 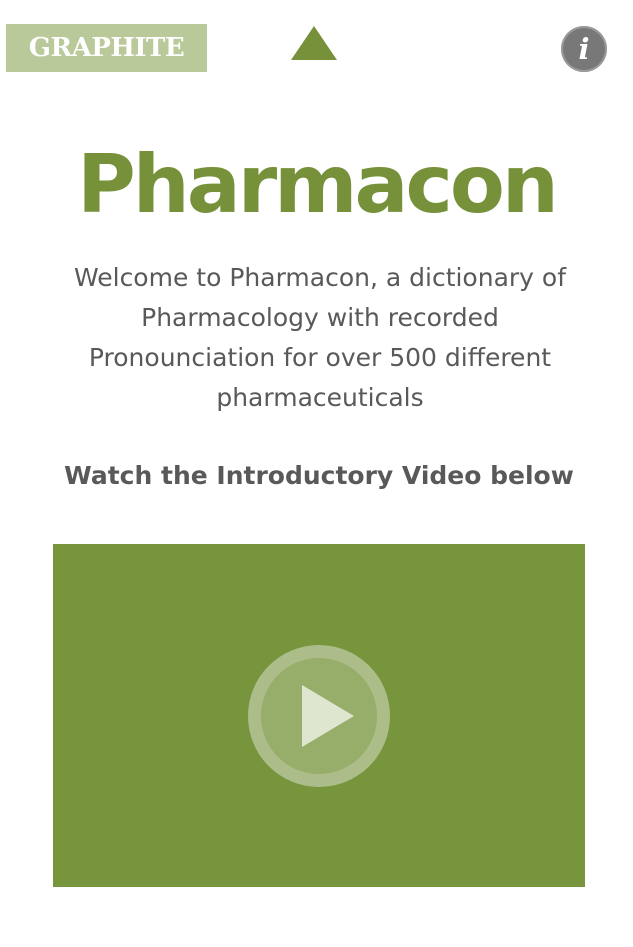 I want to click on play-icon, so click(x=319, y=716).